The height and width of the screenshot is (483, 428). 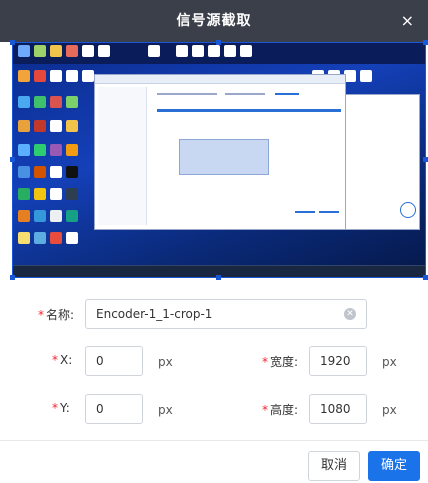 What do you see at coordinates (114, 409) in the screenshot?
I see `y-input: 0` at bounding box center [114, 409].